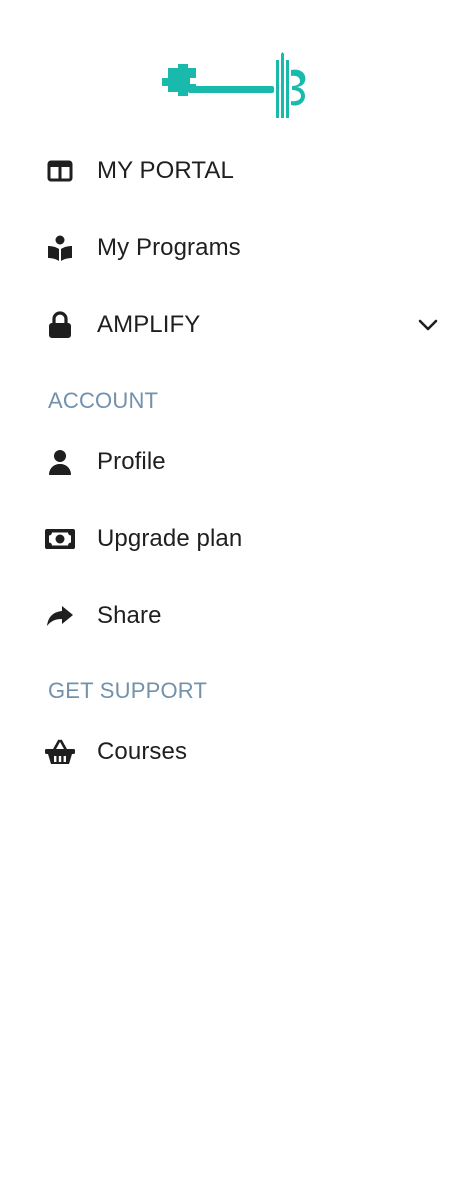  I want to click on lock-icon, so click(60, 325).